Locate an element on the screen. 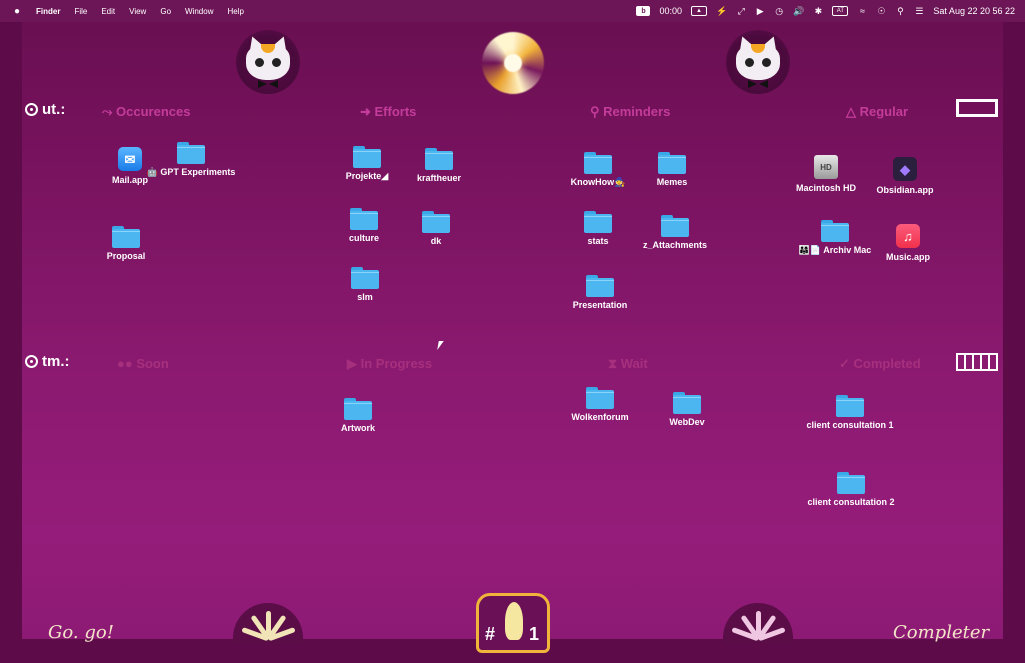  section-tm-label: tm.: is located at coordinates (56, 361).